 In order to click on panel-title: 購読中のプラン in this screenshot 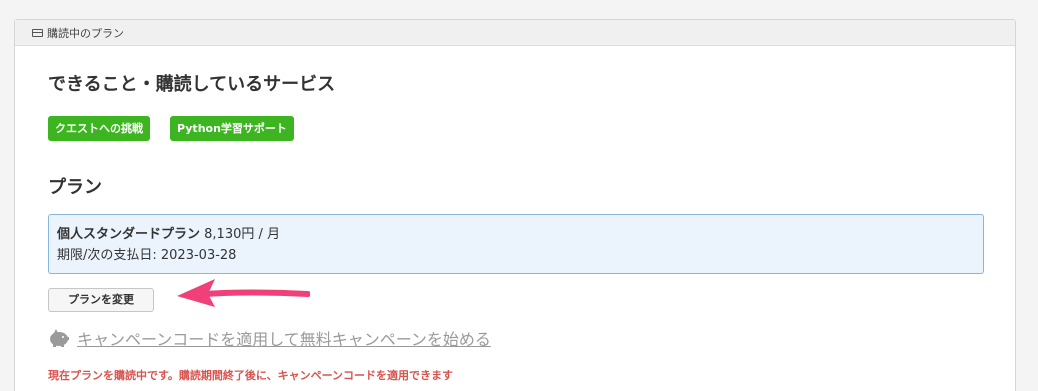, I will do `click(85, 33)`.